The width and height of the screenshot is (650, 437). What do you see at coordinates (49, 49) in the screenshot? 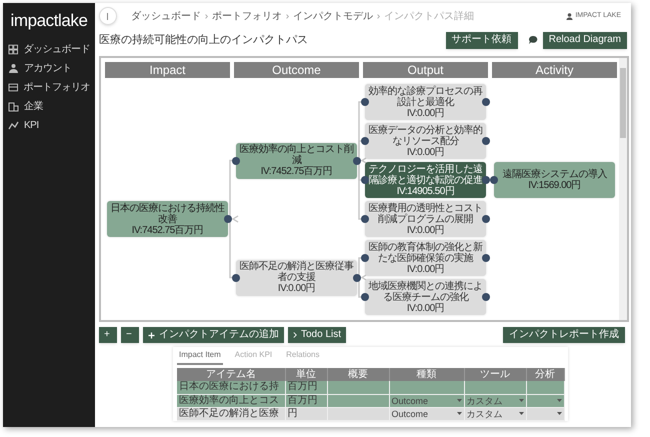
I see `sidebar-item: ダッシュボード` at bounding box center [49, 49].